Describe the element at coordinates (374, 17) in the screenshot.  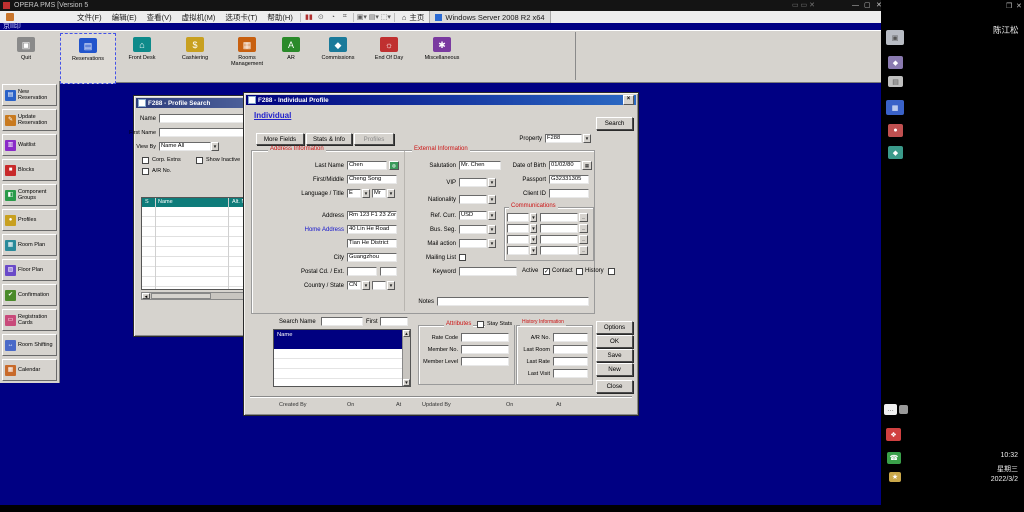
I see `unity-view-icon: ▤▾` at that location.